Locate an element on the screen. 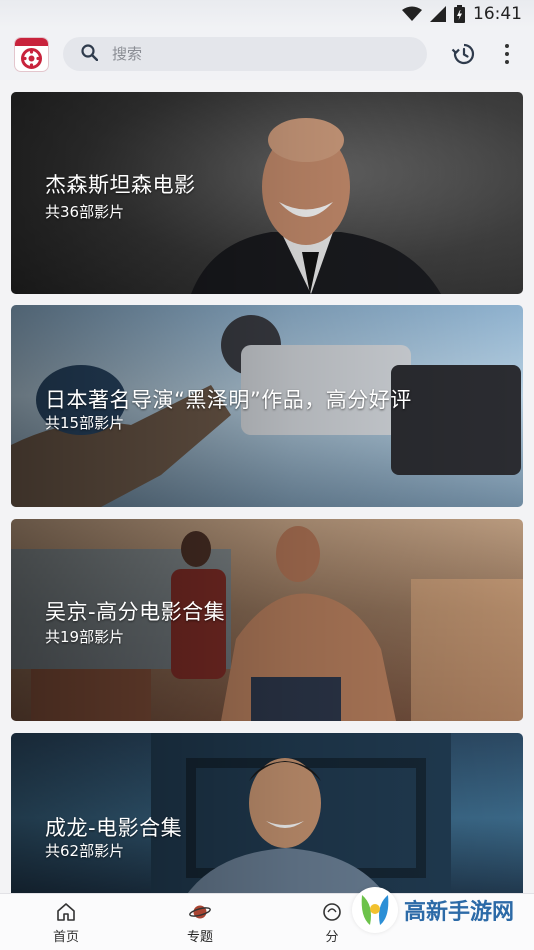 The image size is (534, 950). history-icon is located at coordinates (463, 54).